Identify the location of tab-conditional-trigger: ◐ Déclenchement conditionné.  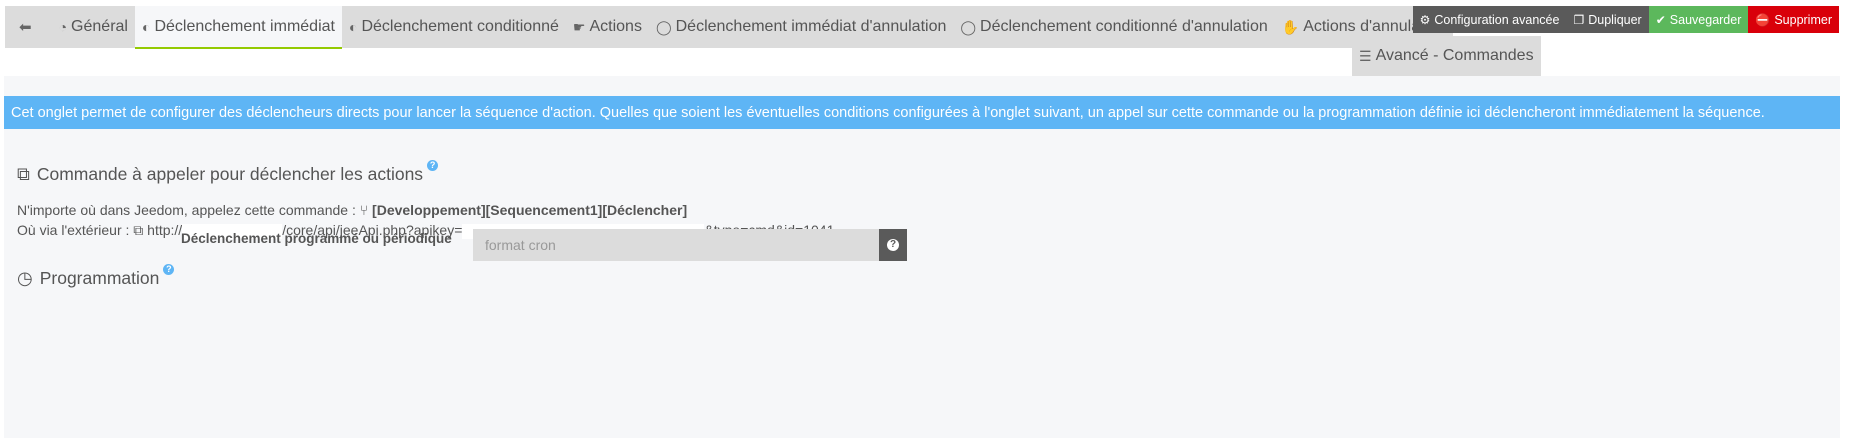
(454, 27).